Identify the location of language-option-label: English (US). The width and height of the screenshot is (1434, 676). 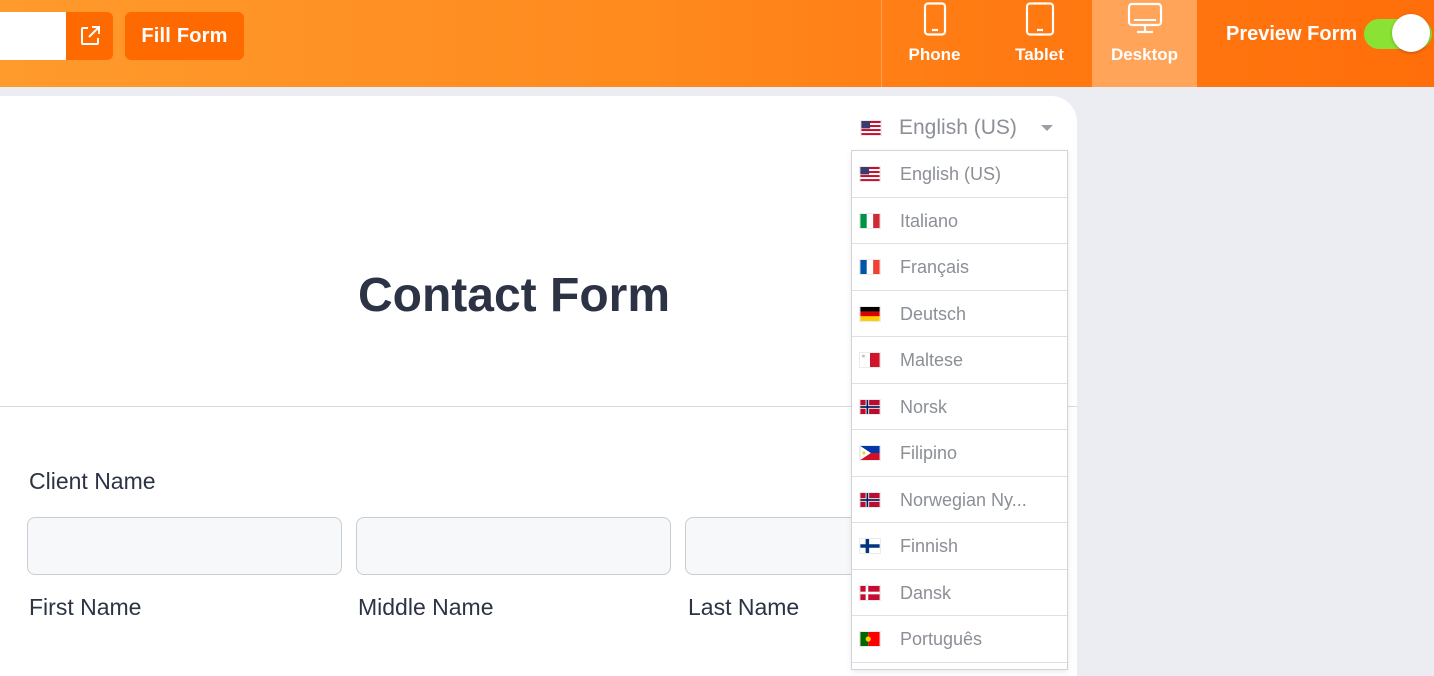
(951, 174).